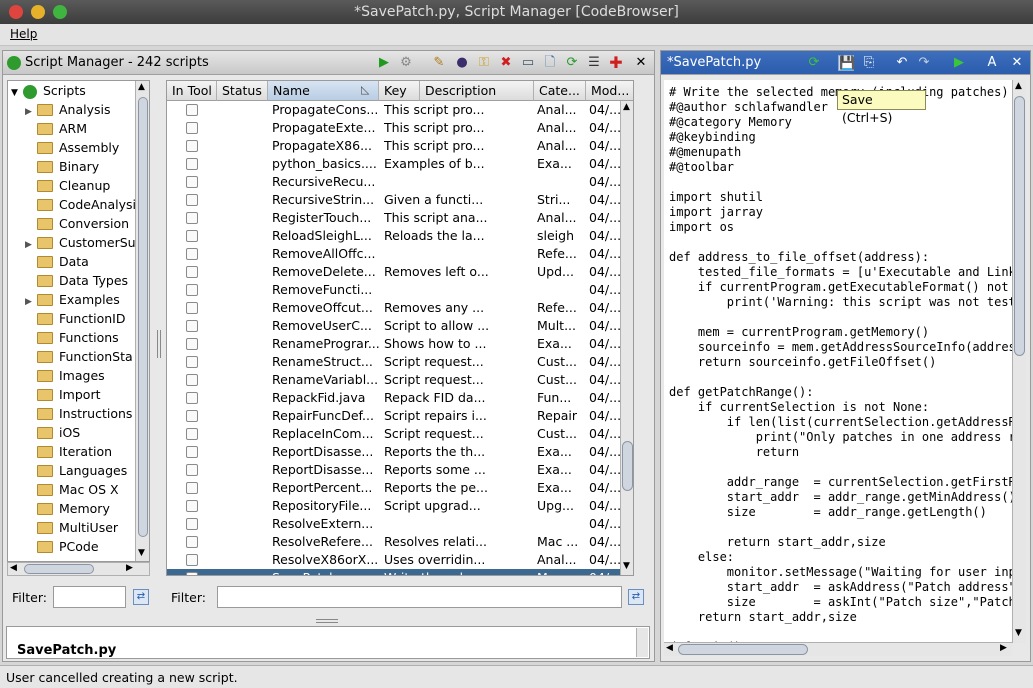 The width and height of the screenshot is (1033, 688). Describe the element at coordinates (141, 87) in the screenshot. I see `scroll-up-arrow-icon: ▲` at that location.